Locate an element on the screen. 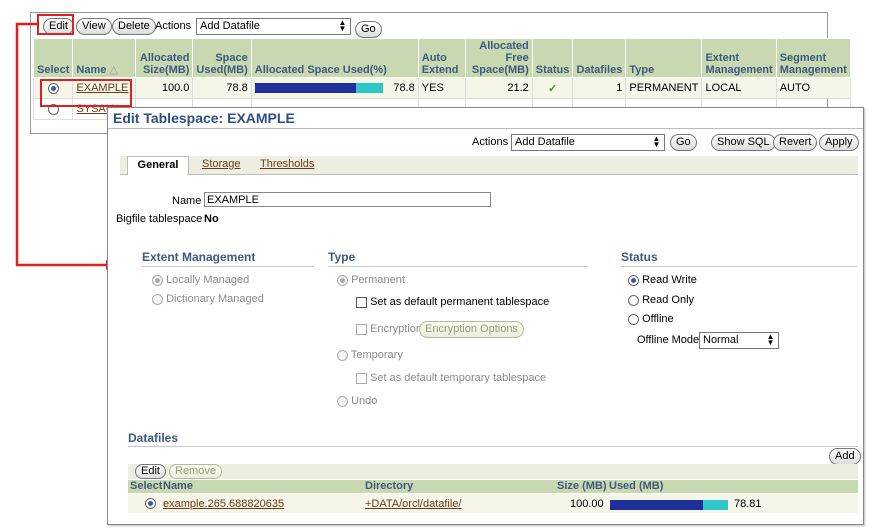 The width and height of the screenshot is (880, 532). datafile-name-link: example.265.688820635 is located at coordinates (223, 504).